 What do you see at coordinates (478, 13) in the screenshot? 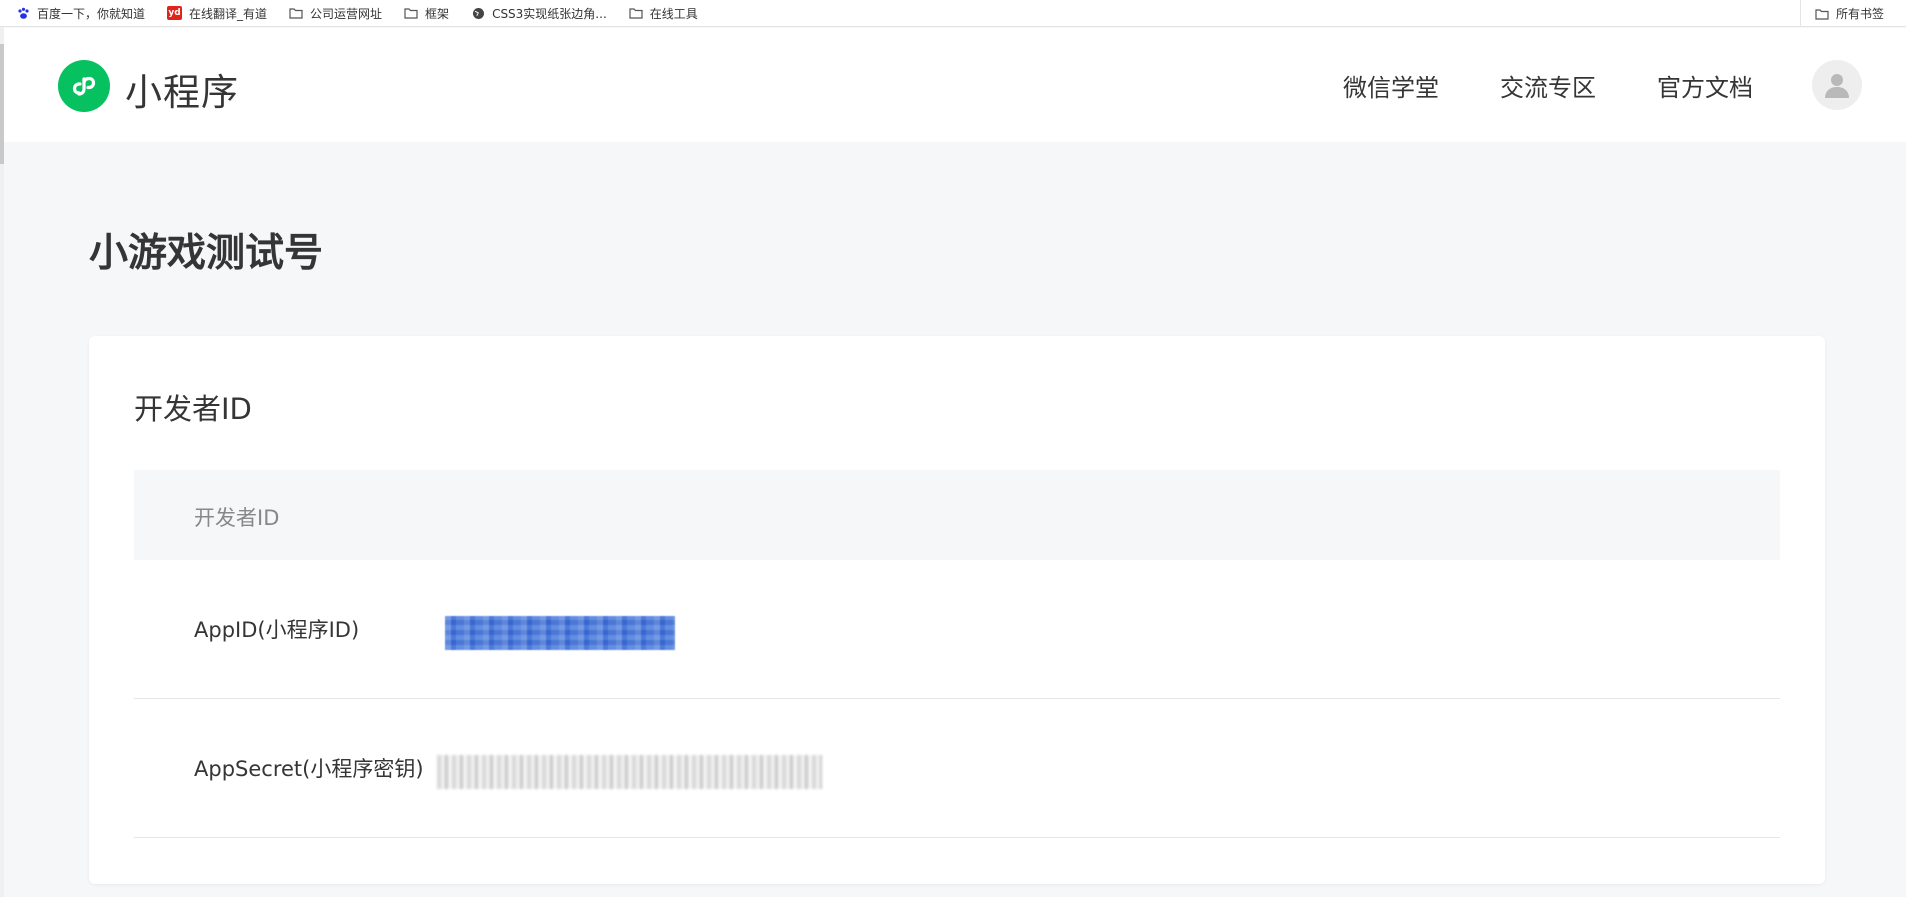
I see `globe-icon` at bounding box center [478, 13].